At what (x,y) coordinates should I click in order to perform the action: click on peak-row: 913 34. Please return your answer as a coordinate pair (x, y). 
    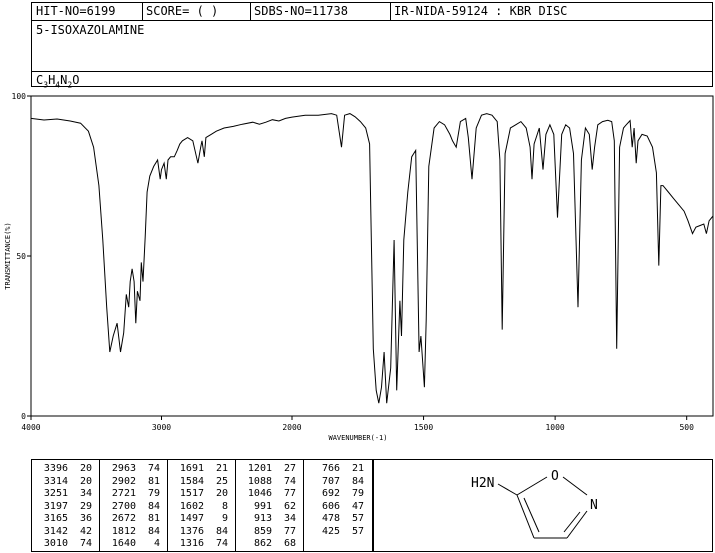
    Looking at the image, I should click on (269, 518).